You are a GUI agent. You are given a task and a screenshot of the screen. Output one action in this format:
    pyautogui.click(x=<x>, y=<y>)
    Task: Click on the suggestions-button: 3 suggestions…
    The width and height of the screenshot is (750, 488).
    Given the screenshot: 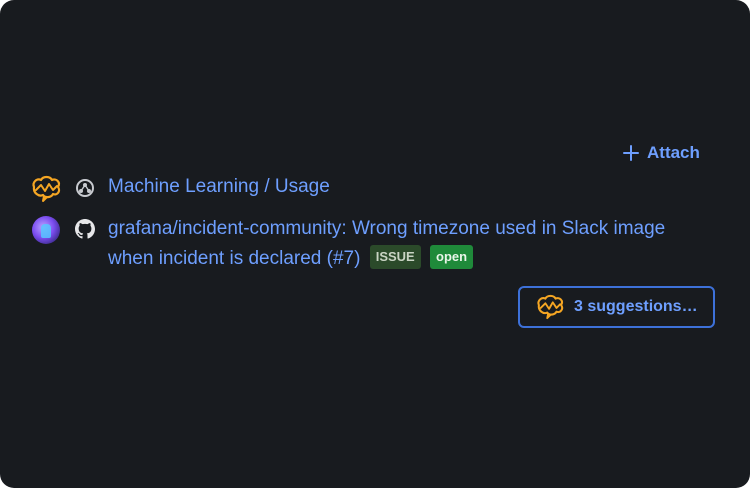 What is the action you would take?
    pyautogui.click(x=616, y=307)
    